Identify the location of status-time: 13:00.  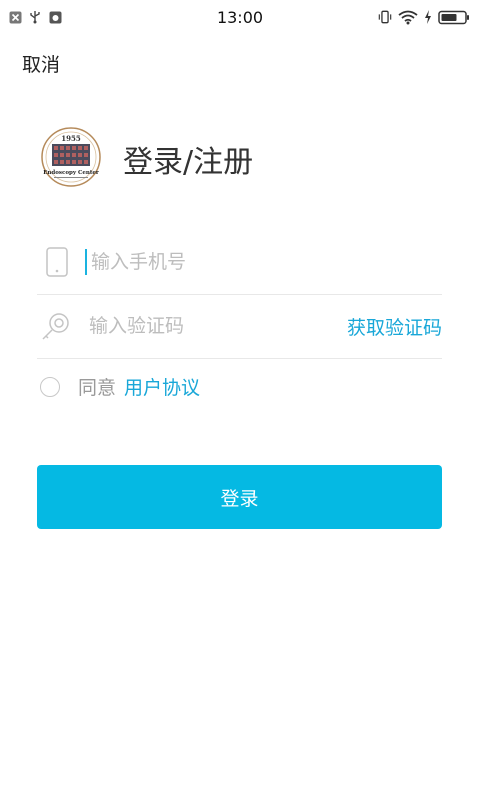
(240, 17).